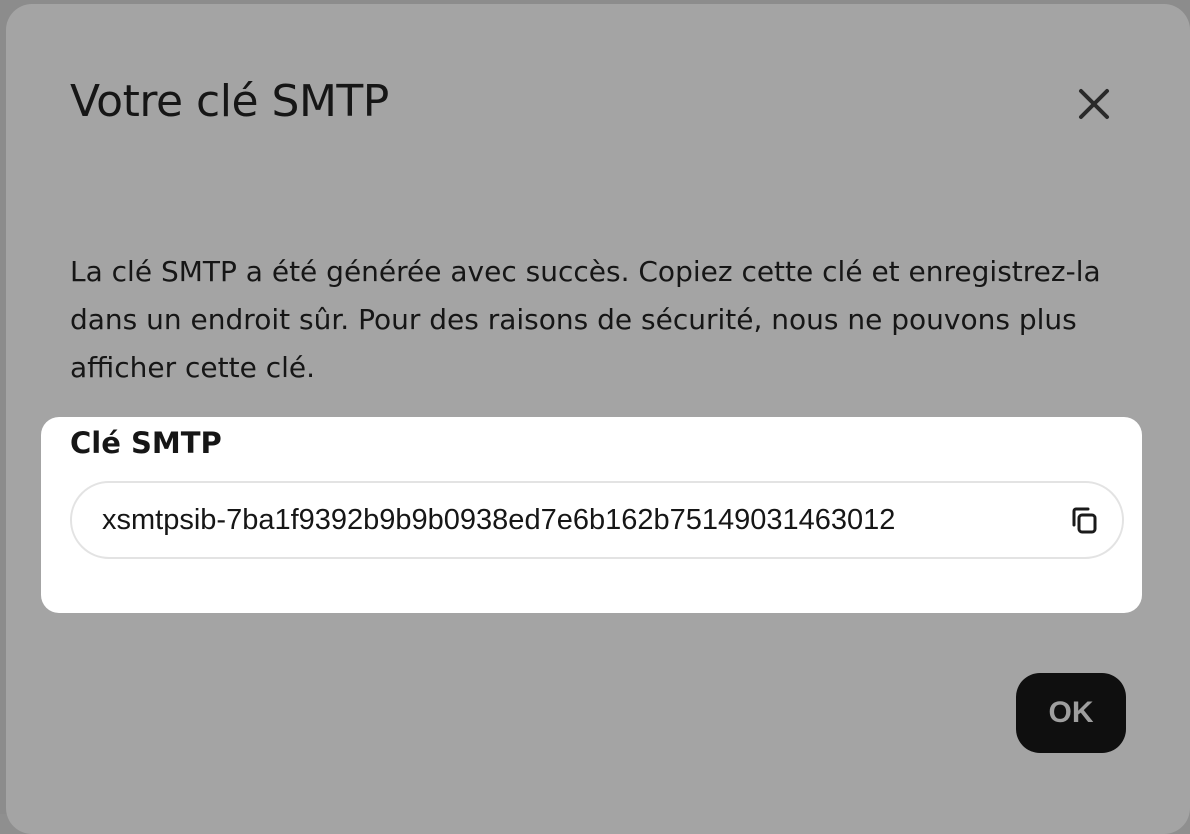 The width and height of the screenshot is (1190, 834). I want to click on close-icon, so click(1094, 104).